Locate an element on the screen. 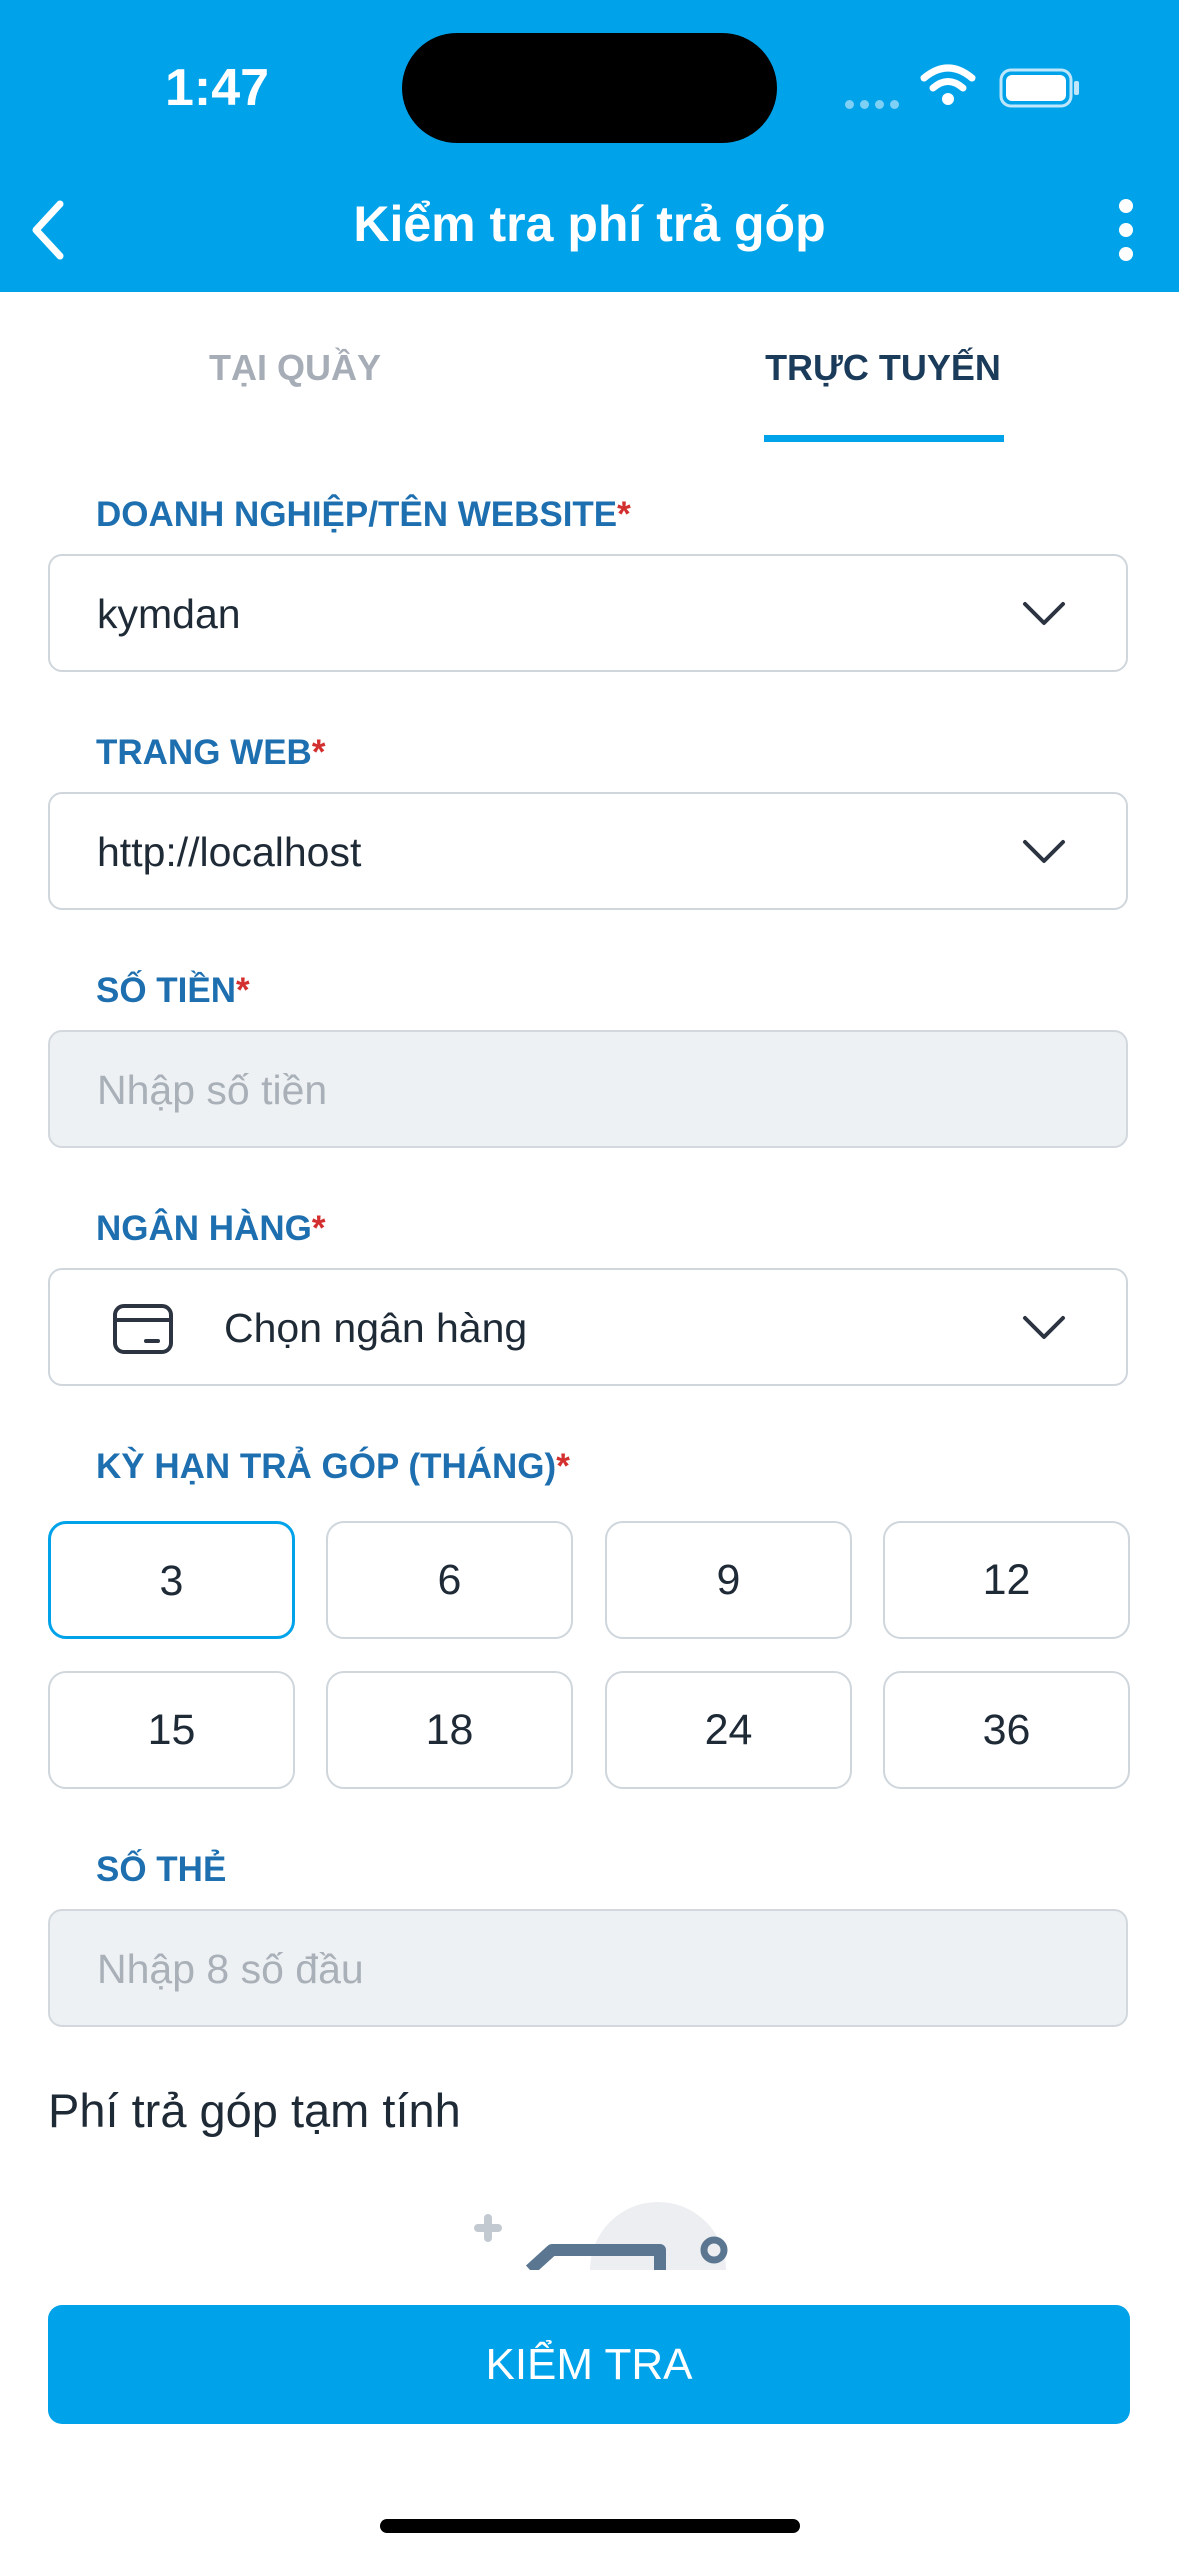 The height and width of the screenshot is (2556, 1179). app-header: 1:47 Kiểm tra phí trả góp is located at coordinates (589, 146).